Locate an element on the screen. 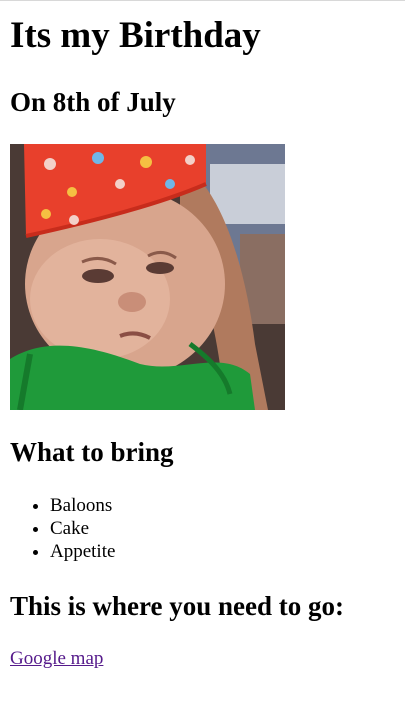 The image size is (405, 705). list-item: Baloons is located at coordinates (82, 505).